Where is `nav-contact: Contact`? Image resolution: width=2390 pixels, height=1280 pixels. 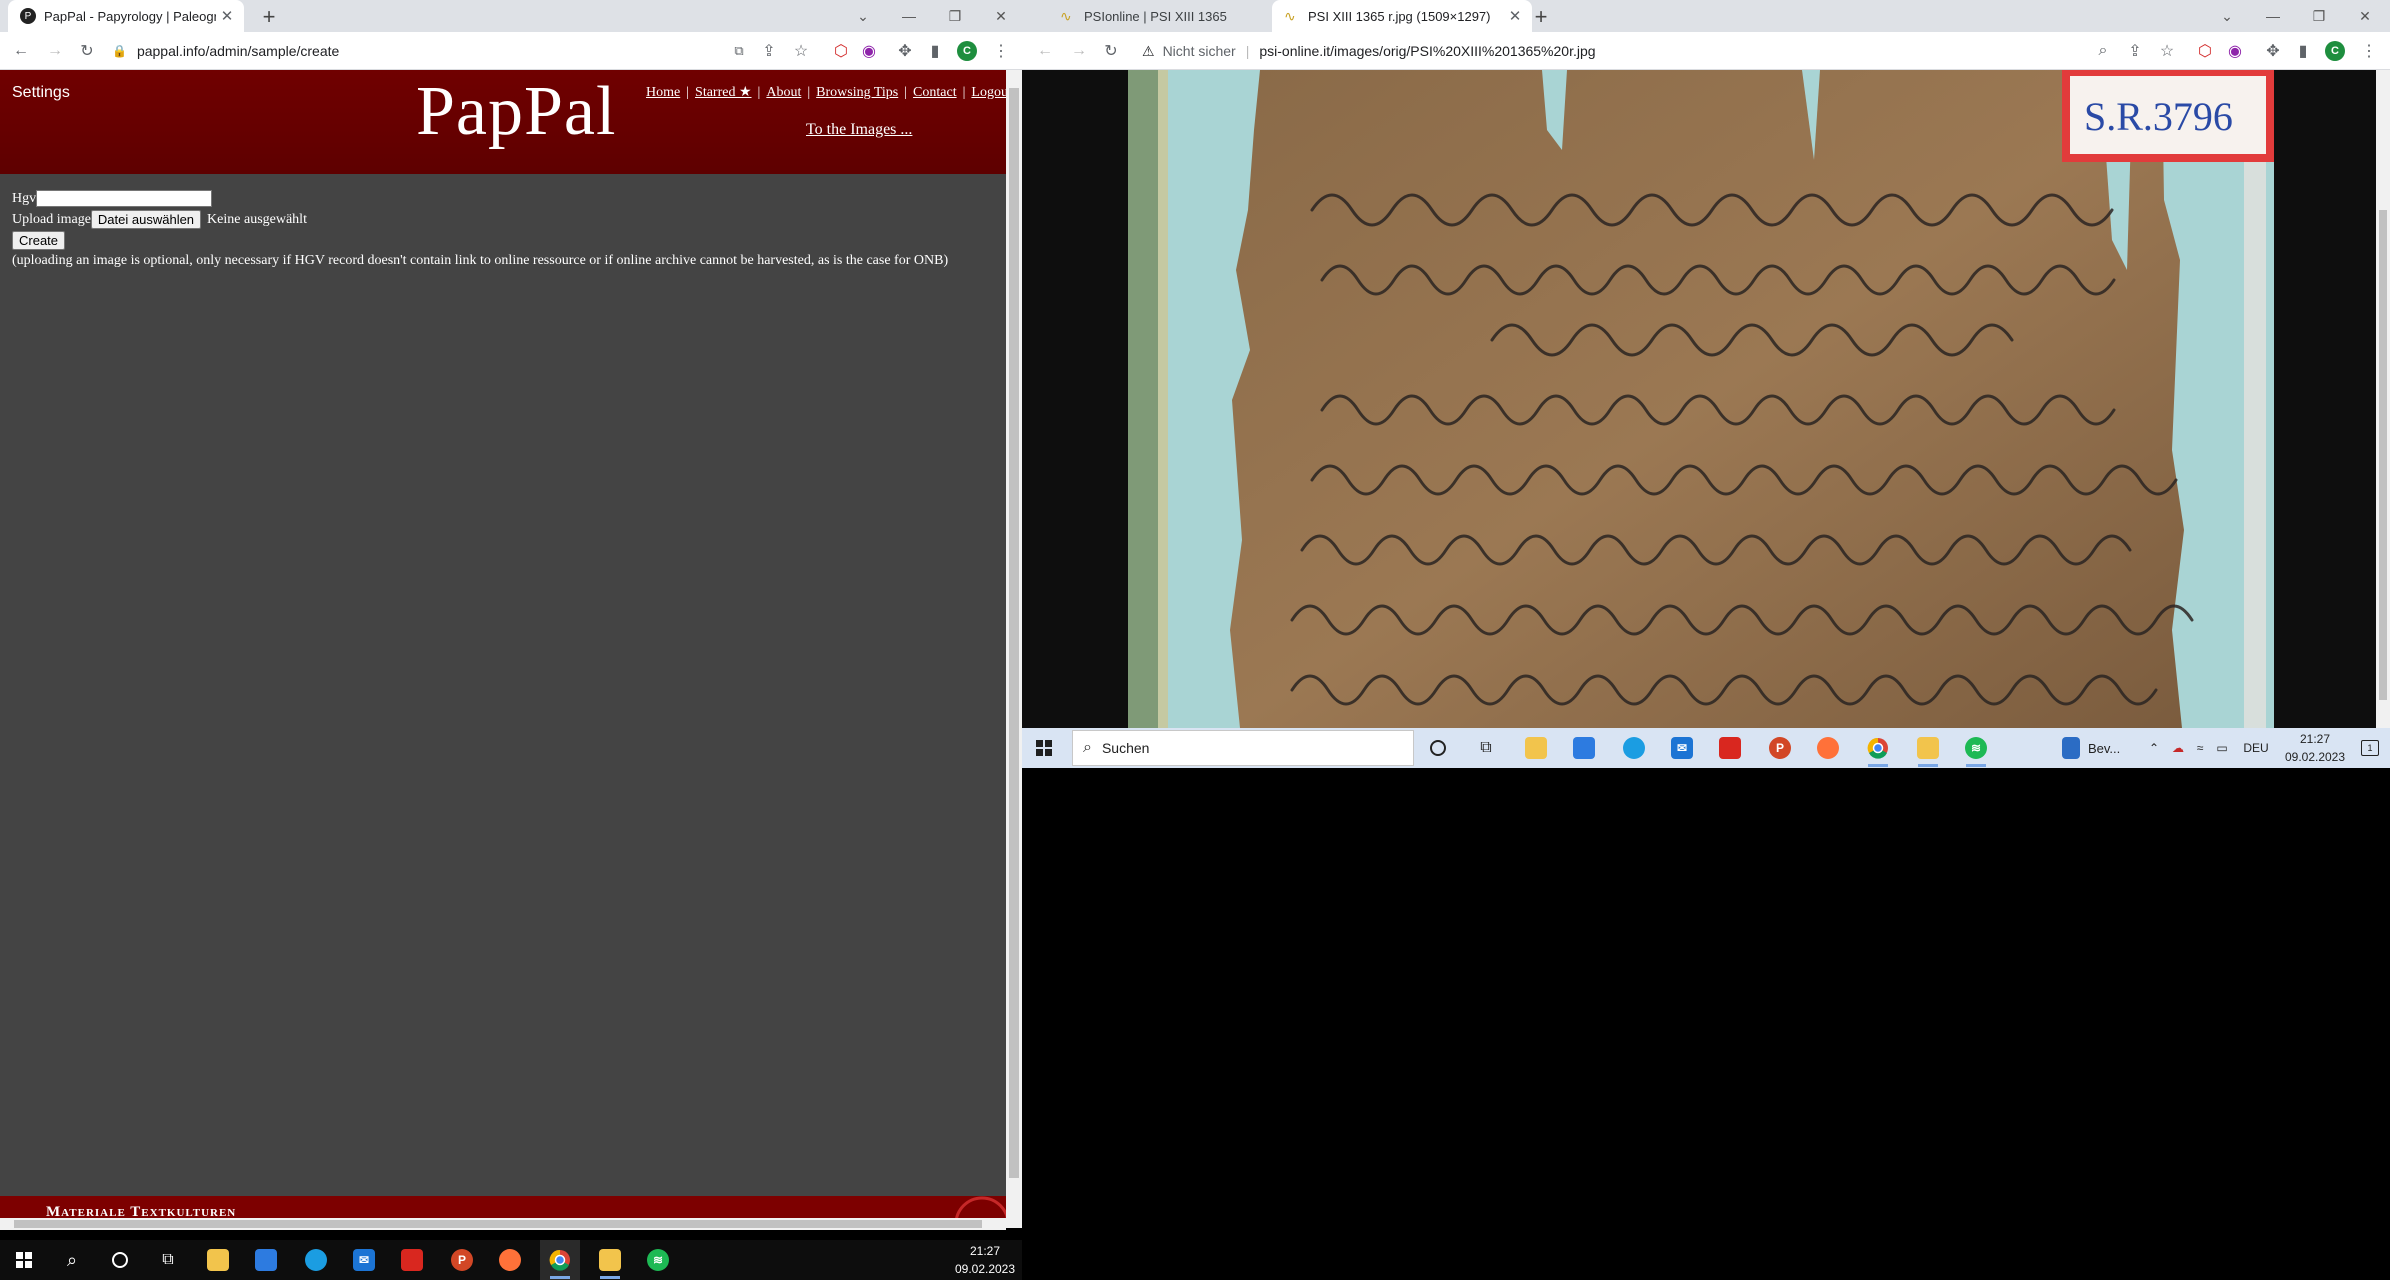 nav-contact: Contact is located at coordinates (935, 92).